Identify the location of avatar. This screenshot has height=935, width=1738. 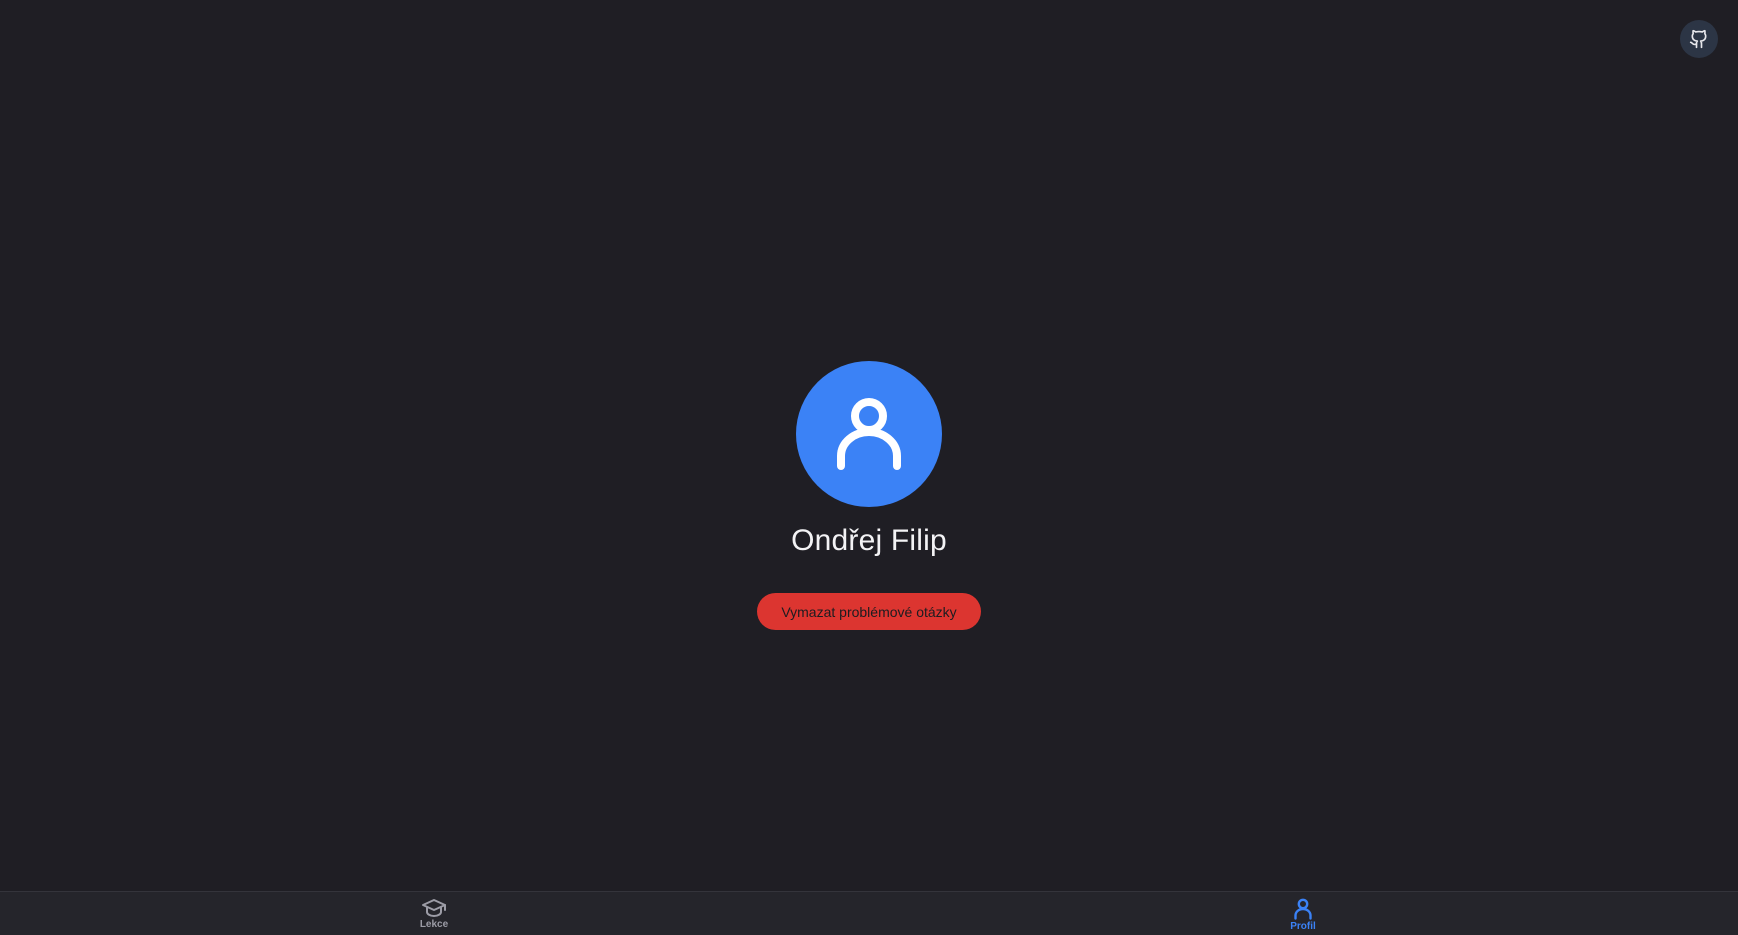
(869, 434).